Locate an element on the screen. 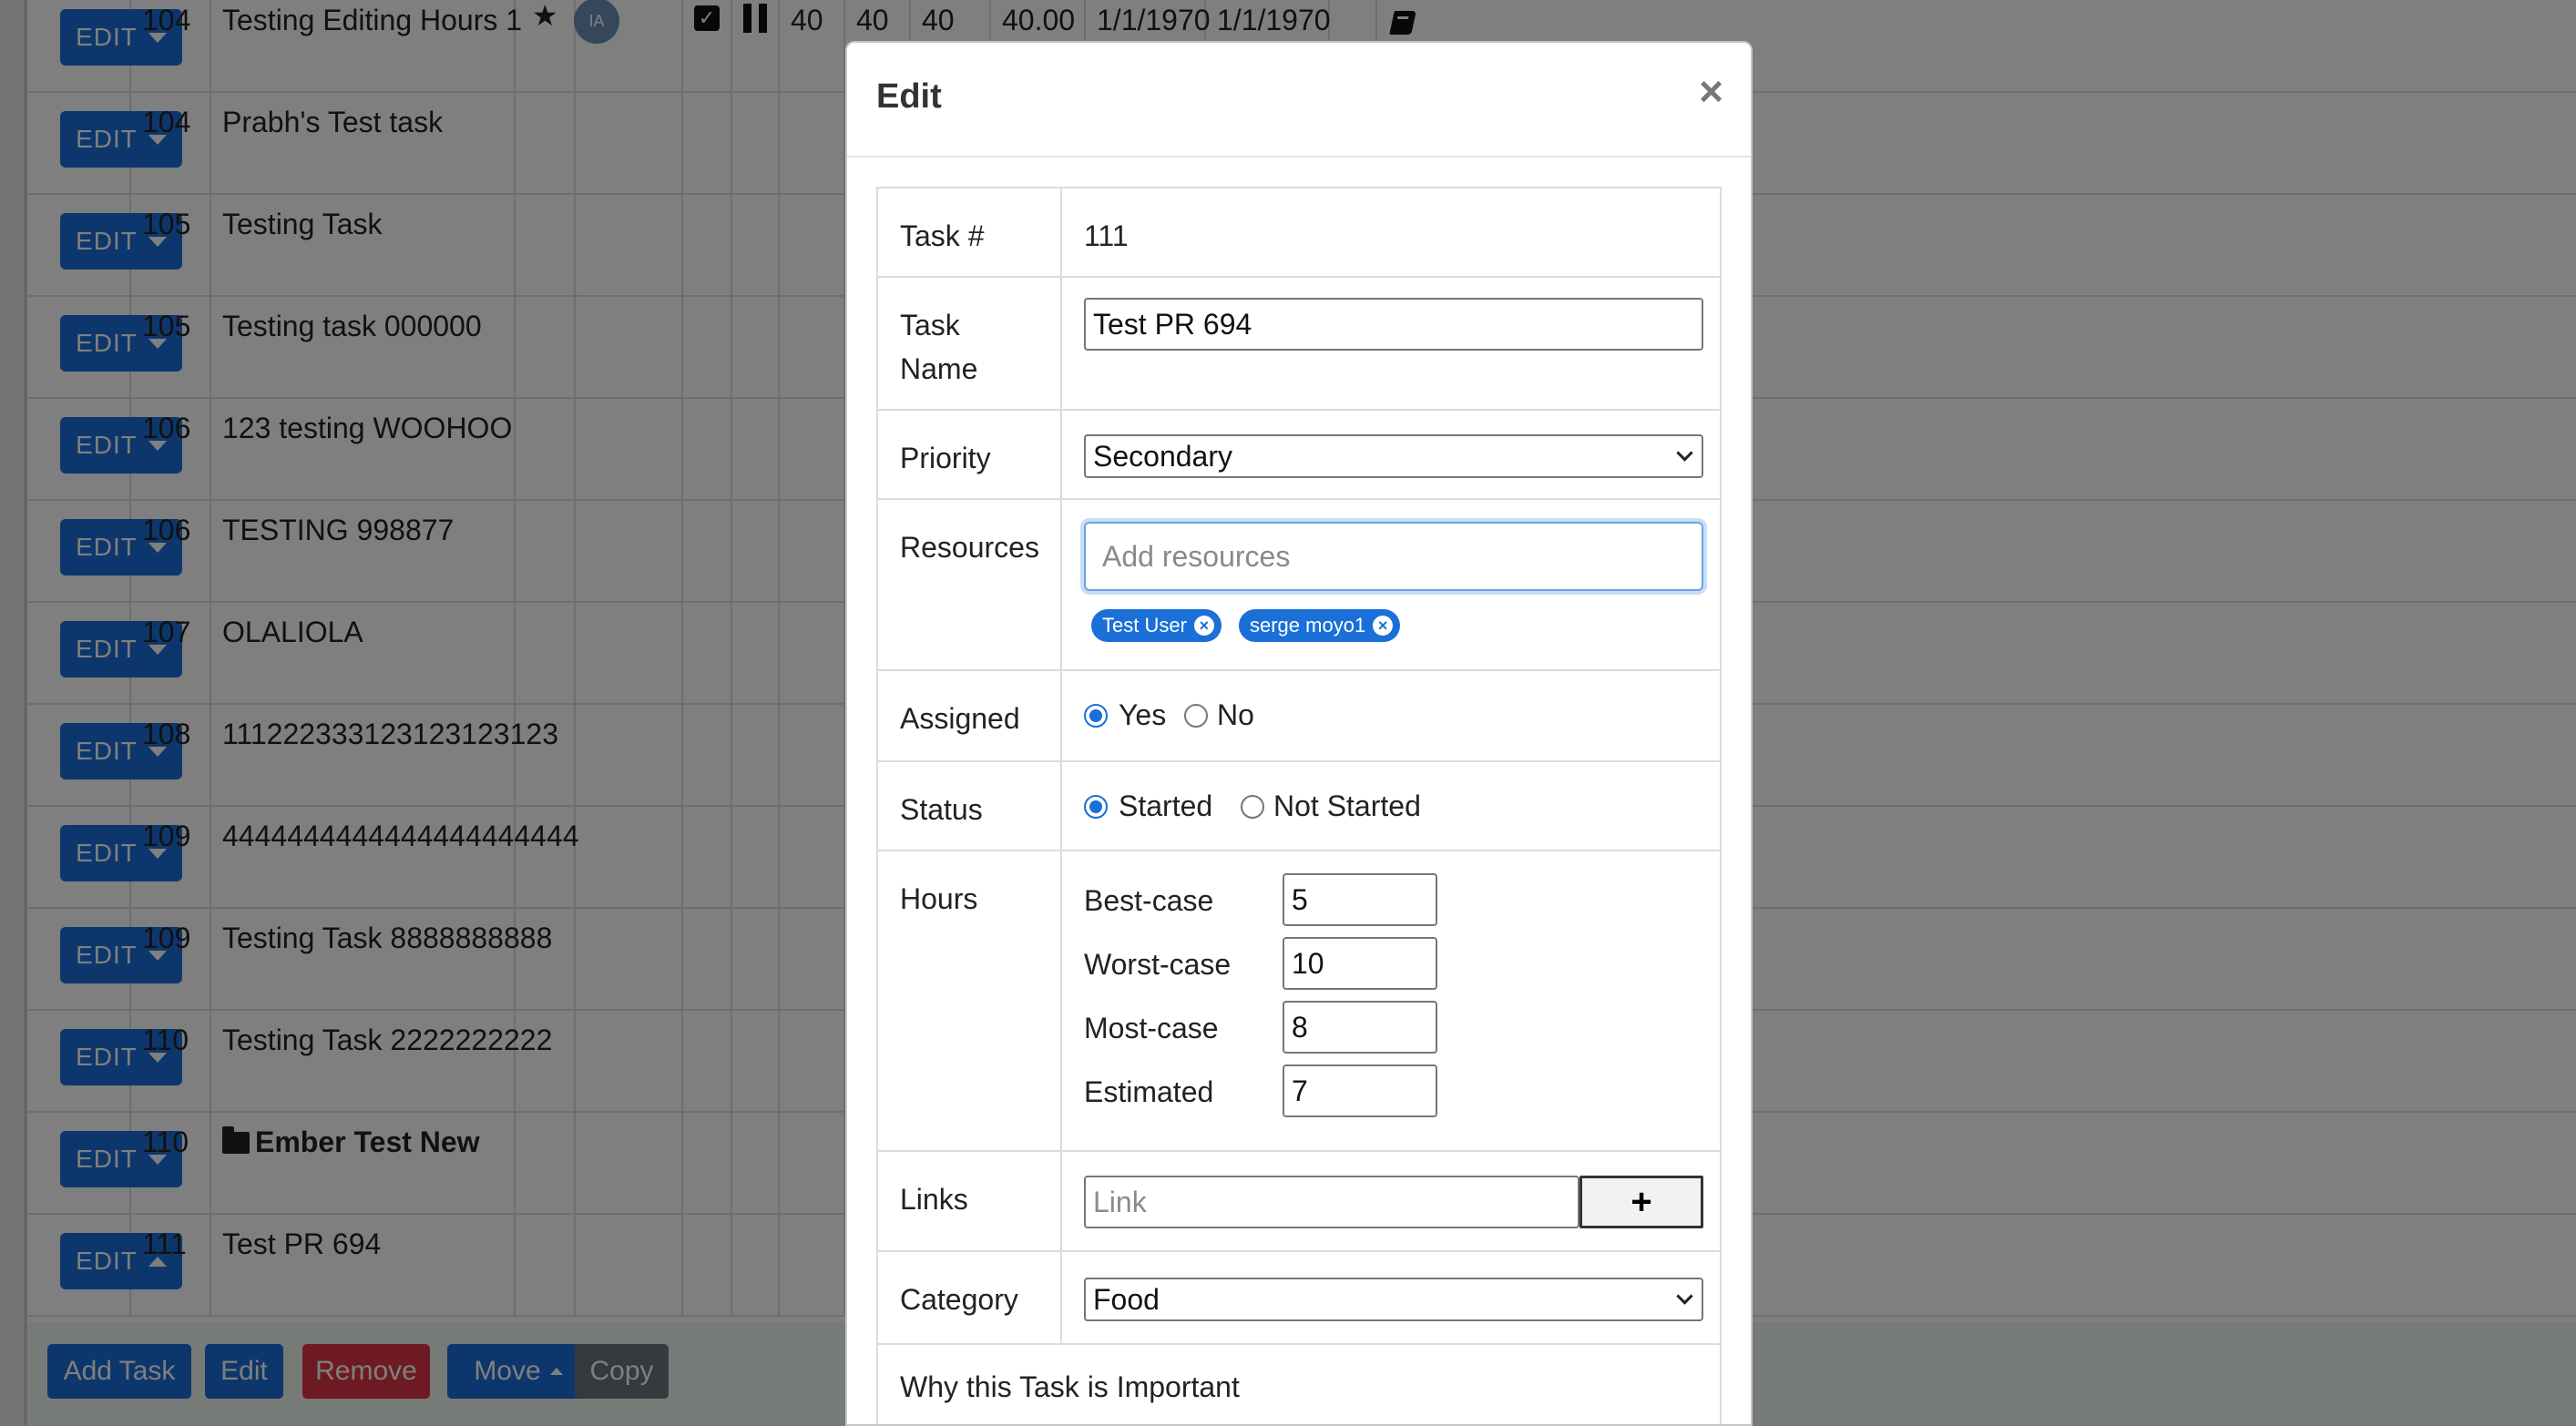  task-number-label: Task # is located at coordinates (942, 235).